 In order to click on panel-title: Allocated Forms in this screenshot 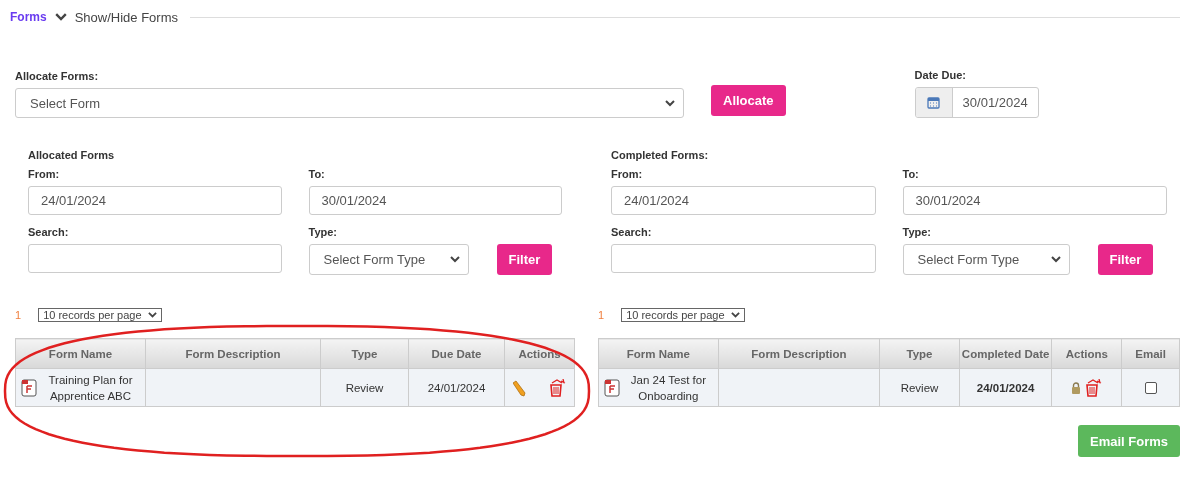, I will do `click(72, 156)`.